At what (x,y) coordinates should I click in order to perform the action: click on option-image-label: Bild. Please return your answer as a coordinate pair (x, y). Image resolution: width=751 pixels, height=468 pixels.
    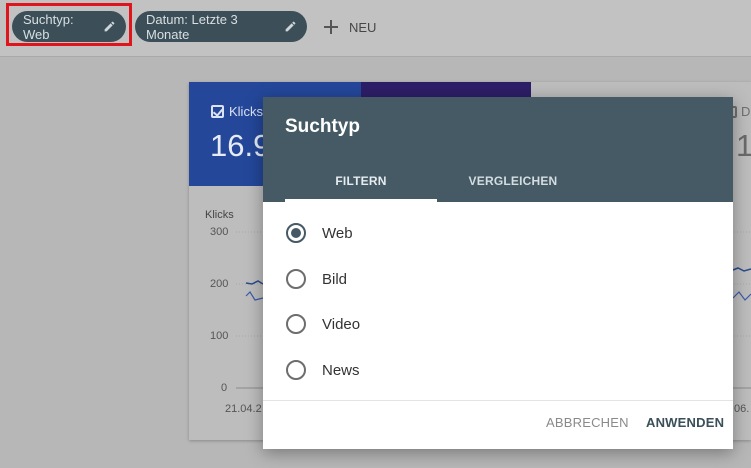
    Looking at the image, I should click on (335, 279).